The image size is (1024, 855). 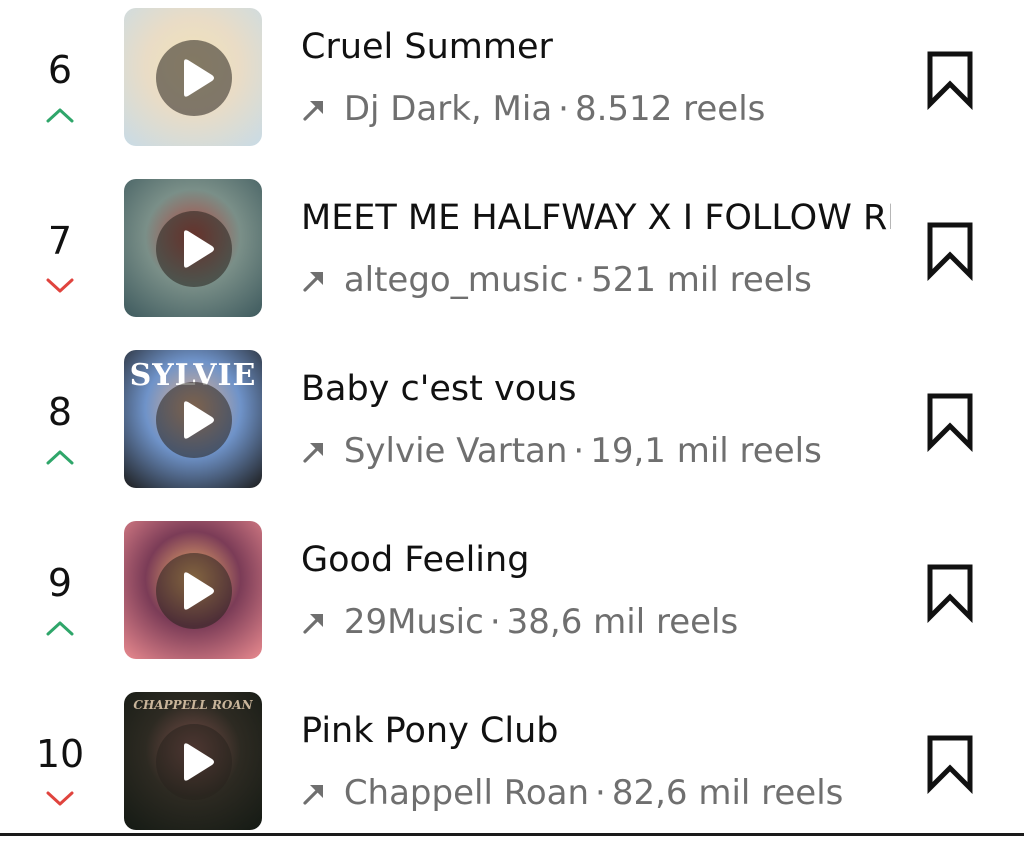 What do you see at coordinates (60, 754) in the screenshot?
I see `rank-number: 10` at bounding box center [60, 754].